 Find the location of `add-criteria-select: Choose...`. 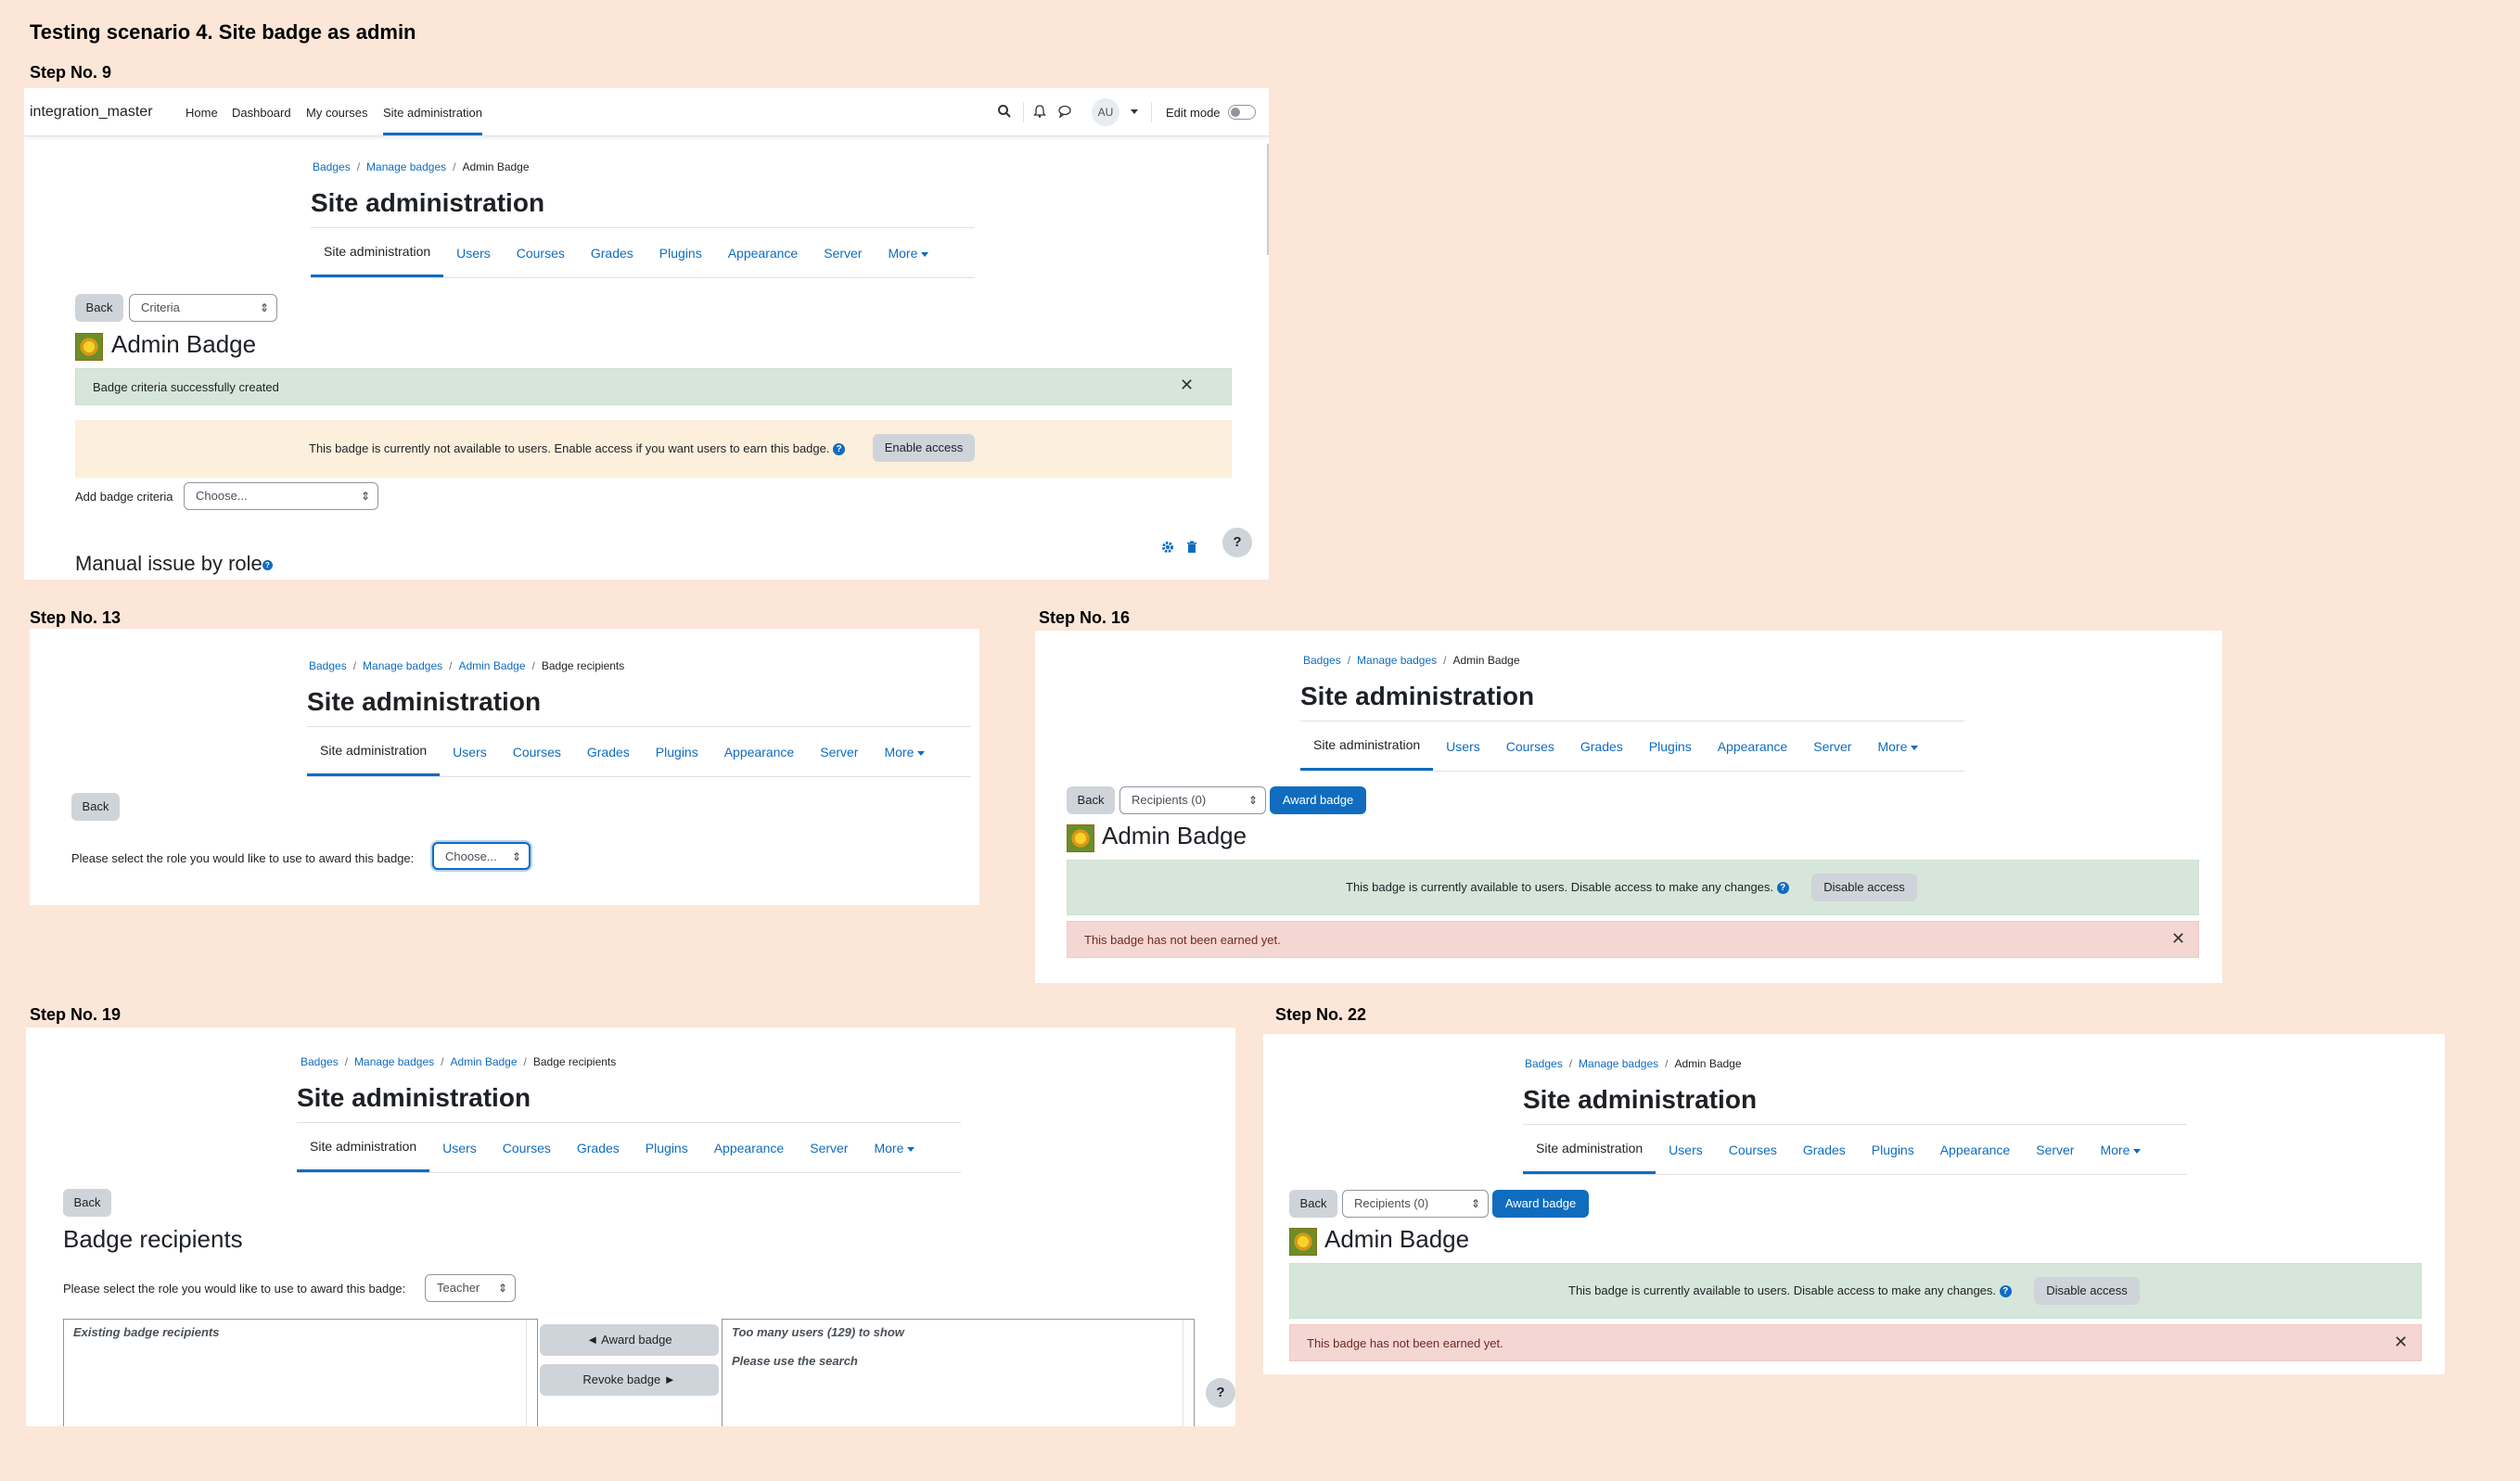

add-criteria-select: Choose... is located at coordinates (281, 496).